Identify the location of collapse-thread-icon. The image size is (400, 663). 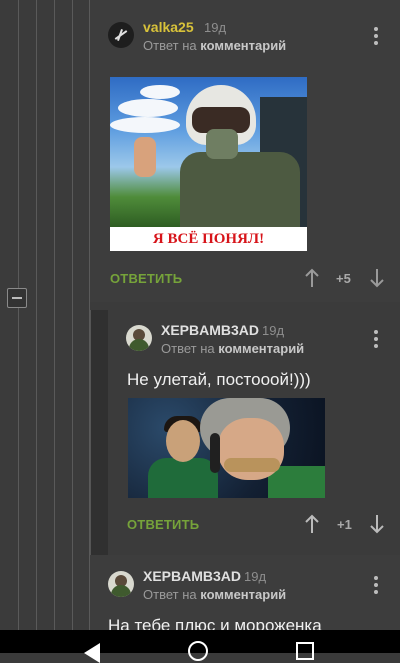
(17, 298).